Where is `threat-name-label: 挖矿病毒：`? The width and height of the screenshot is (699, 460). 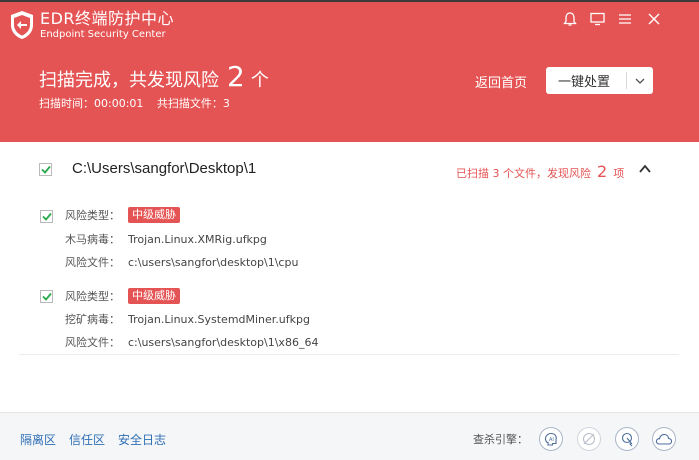
threat-name-label: 挖矿病毒： is located at coordinates (92, 319).